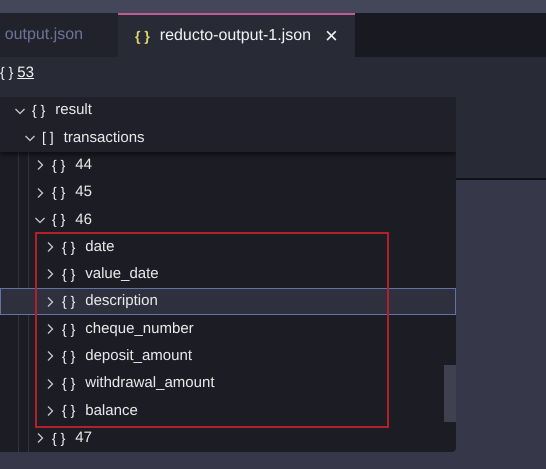  Describe the element at coordinates (73, 110) in the screenshot. I see `node-label: result` at that location.